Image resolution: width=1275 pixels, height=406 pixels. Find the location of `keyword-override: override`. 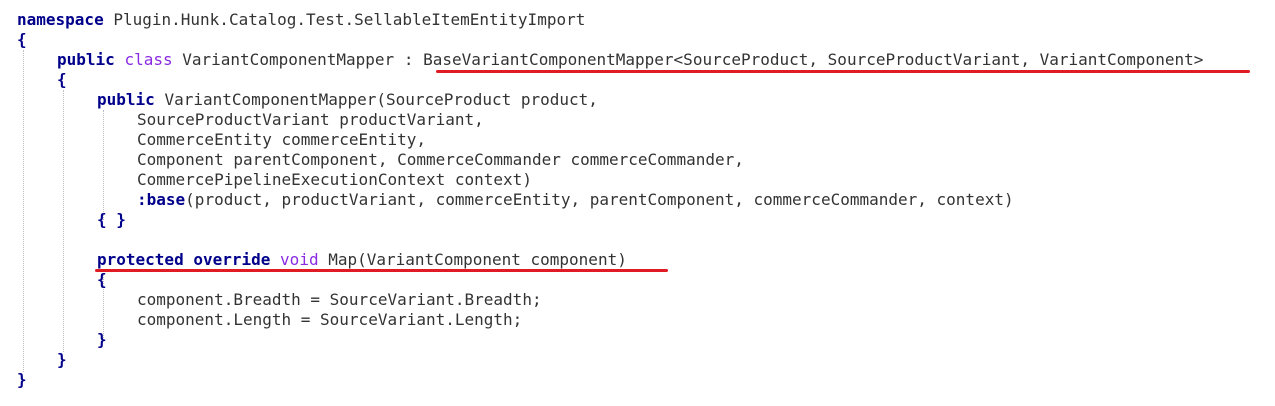

keyword-override: override is located at coordinates (232, 259).